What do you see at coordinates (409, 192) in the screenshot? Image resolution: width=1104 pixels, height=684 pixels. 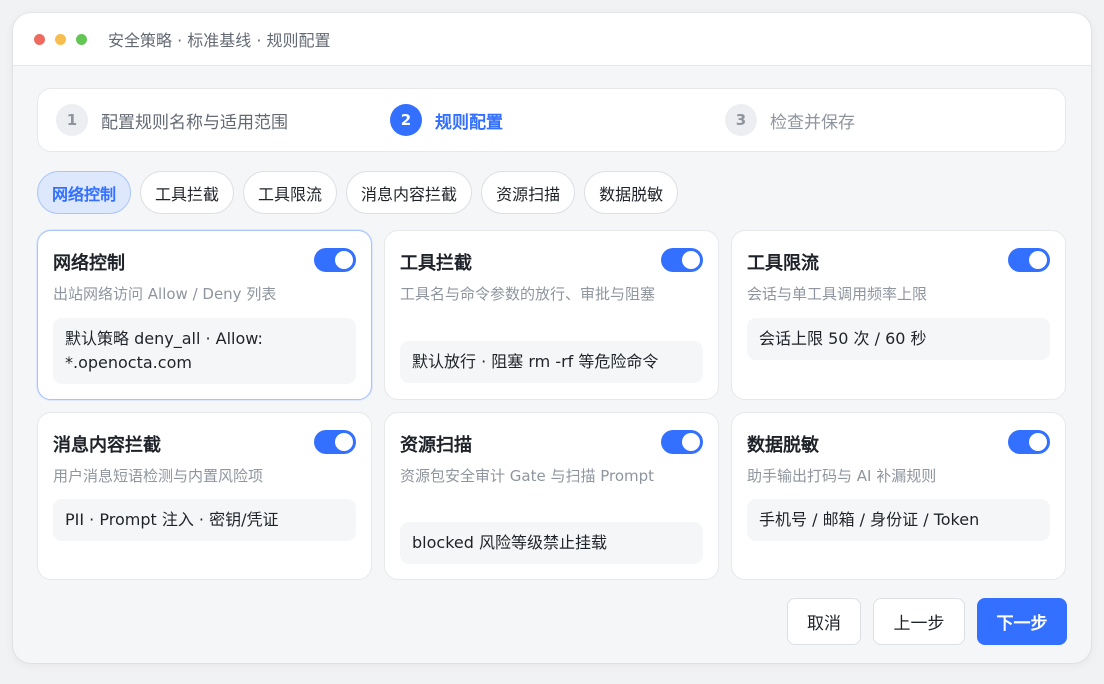 I see `tab-message-interception: 消息内容拦截` at bounding box center [409, 192].